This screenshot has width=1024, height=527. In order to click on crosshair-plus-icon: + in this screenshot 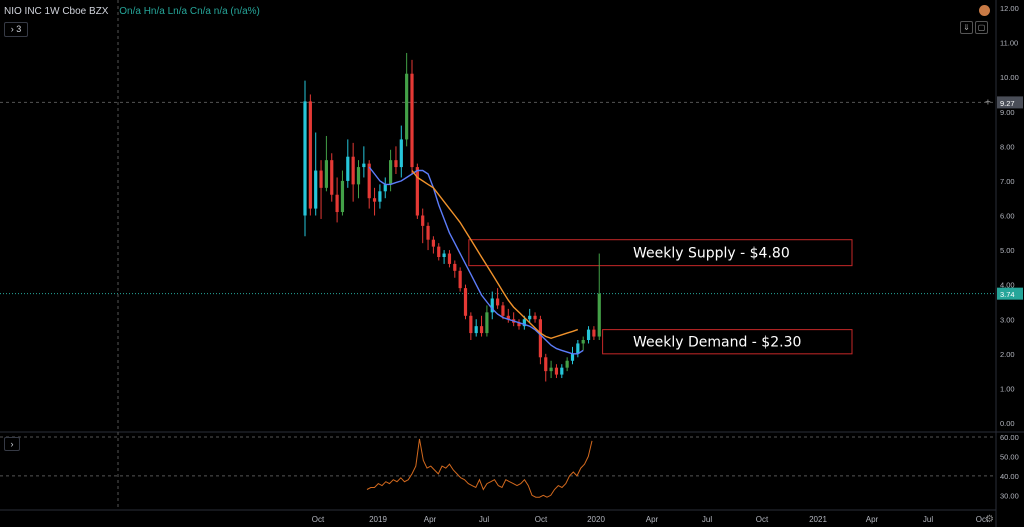, I will do `click(988, 102)`.